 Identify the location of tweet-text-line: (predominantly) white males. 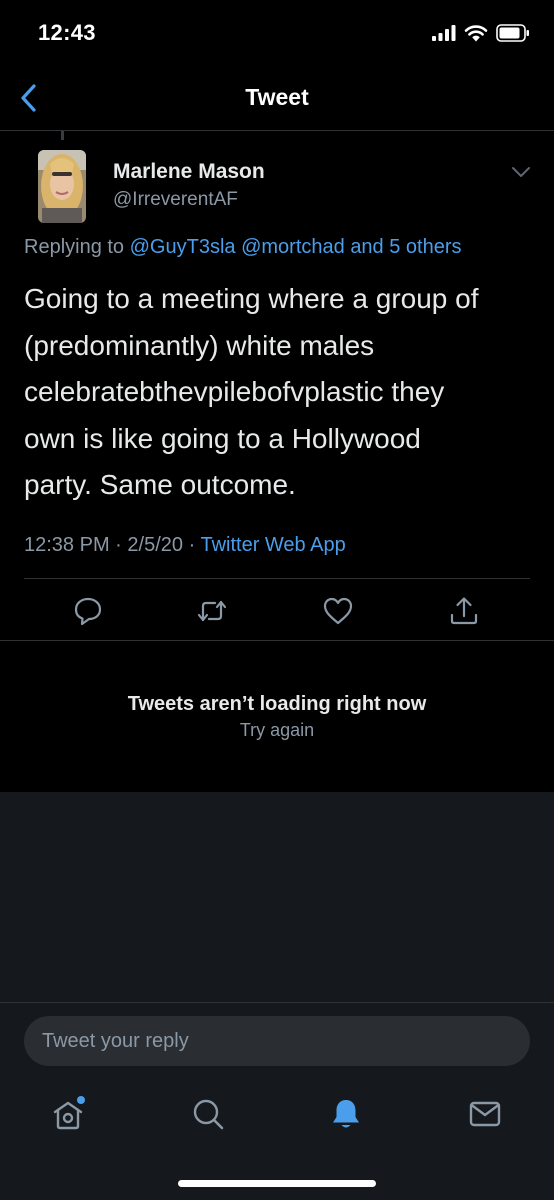
(199, 345).